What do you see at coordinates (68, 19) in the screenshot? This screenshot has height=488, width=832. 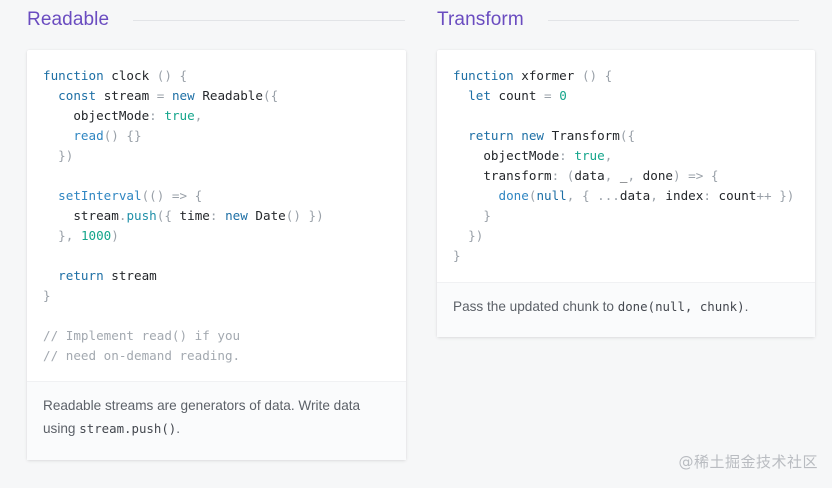 I see `readable-section-title: Readable` at bounding box center [68, 19].